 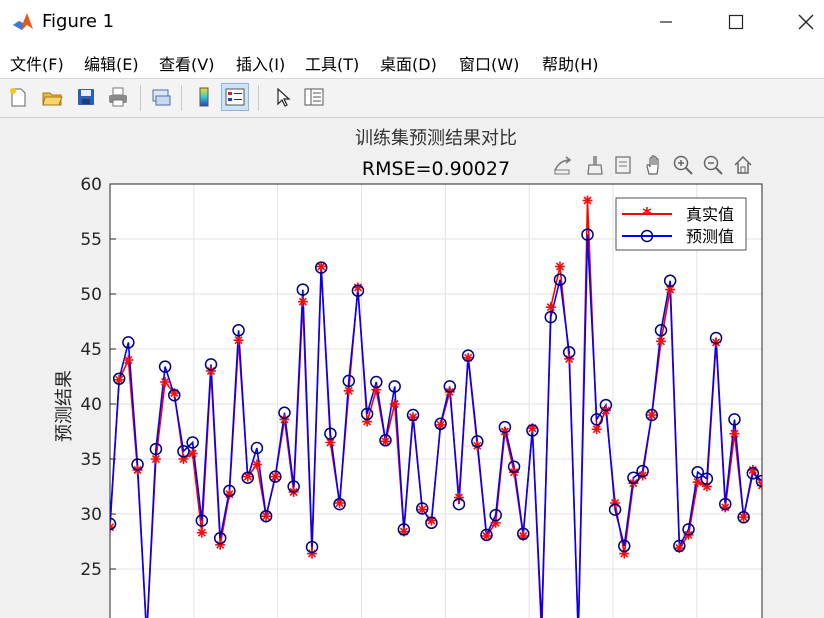 I want to click on maximize-icon, so click(x=736, y=22).